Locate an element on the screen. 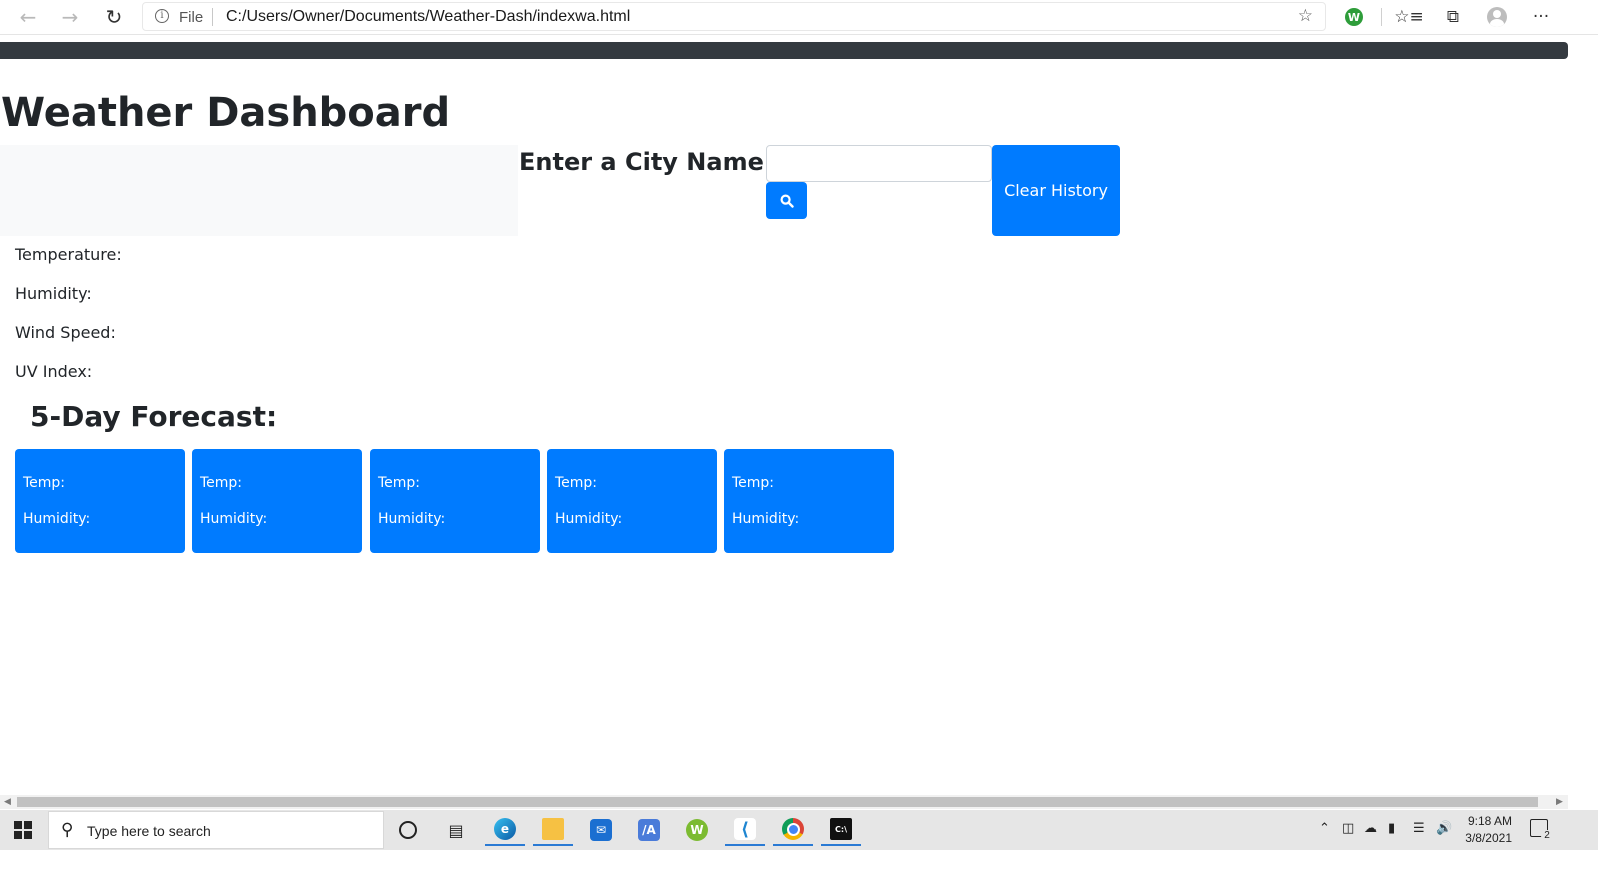 The height and width of the screenshot is (871, 1598). search-icon is located at coordinates (786, 200).